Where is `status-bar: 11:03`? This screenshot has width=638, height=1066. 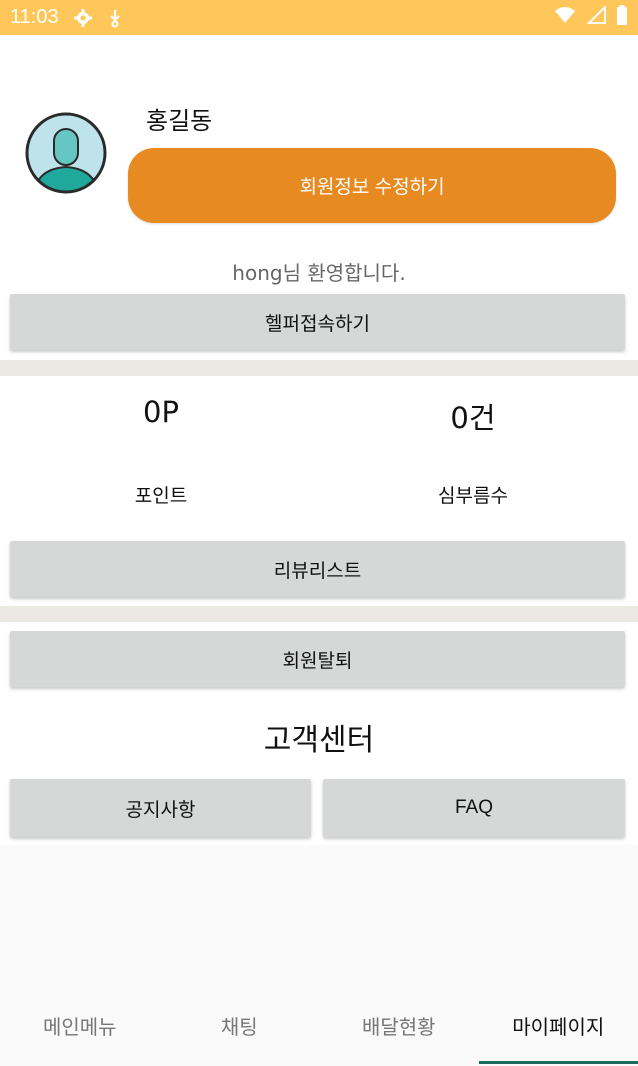 status-bar: 11:03 is located at coordinates (319, 17).